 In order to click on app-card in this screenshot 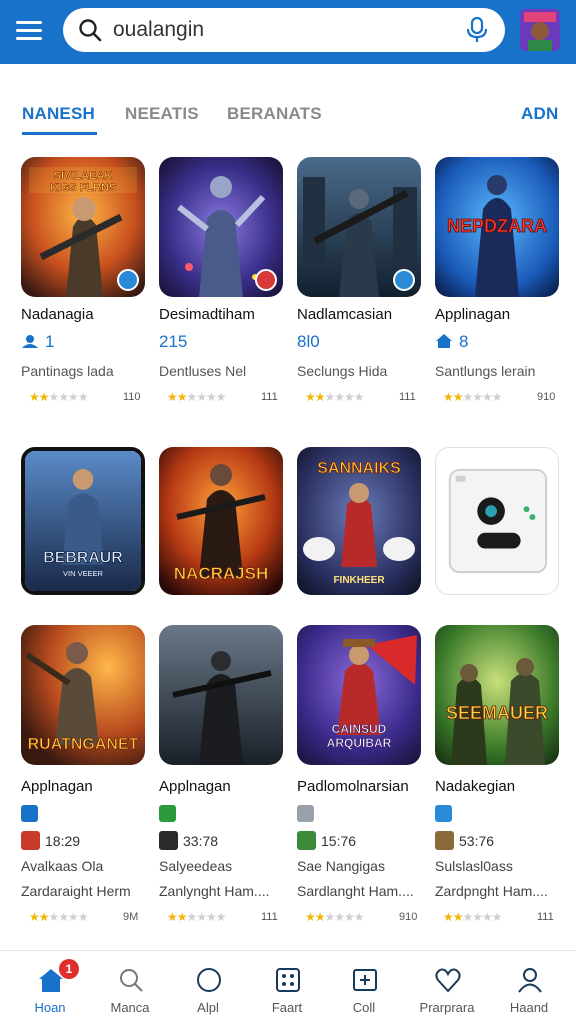, I will do `click(497, 521)`.